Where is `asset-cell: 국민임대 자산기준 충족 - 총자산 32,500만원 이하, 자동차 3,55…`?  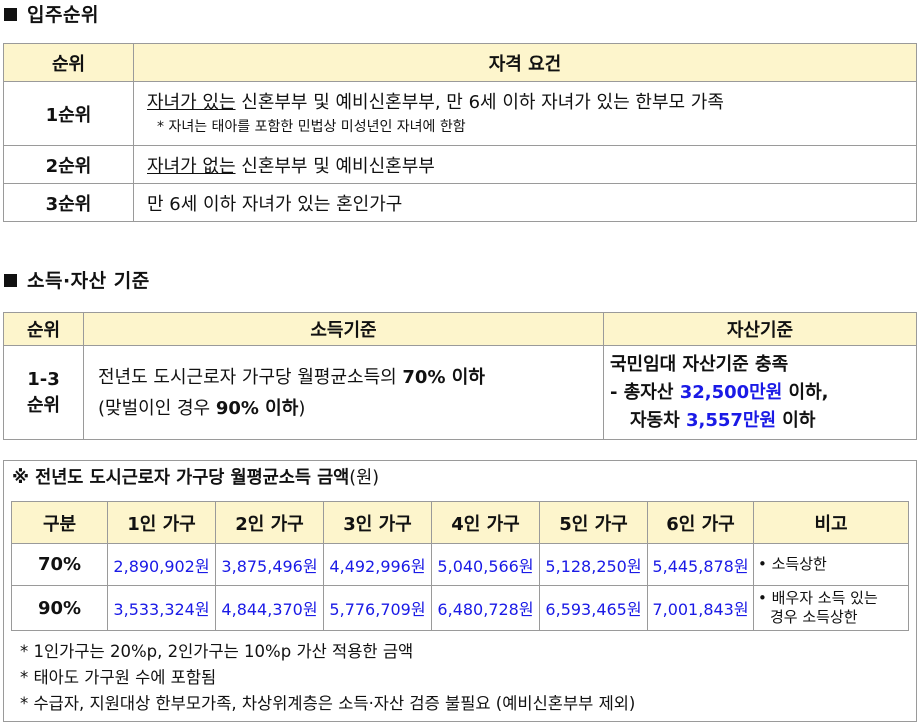
asset-cell: 국민임대 자산기준 충족 - 총자산 32,500만원 이하, 자동차 3,55… is located at coordinates (760, 392).